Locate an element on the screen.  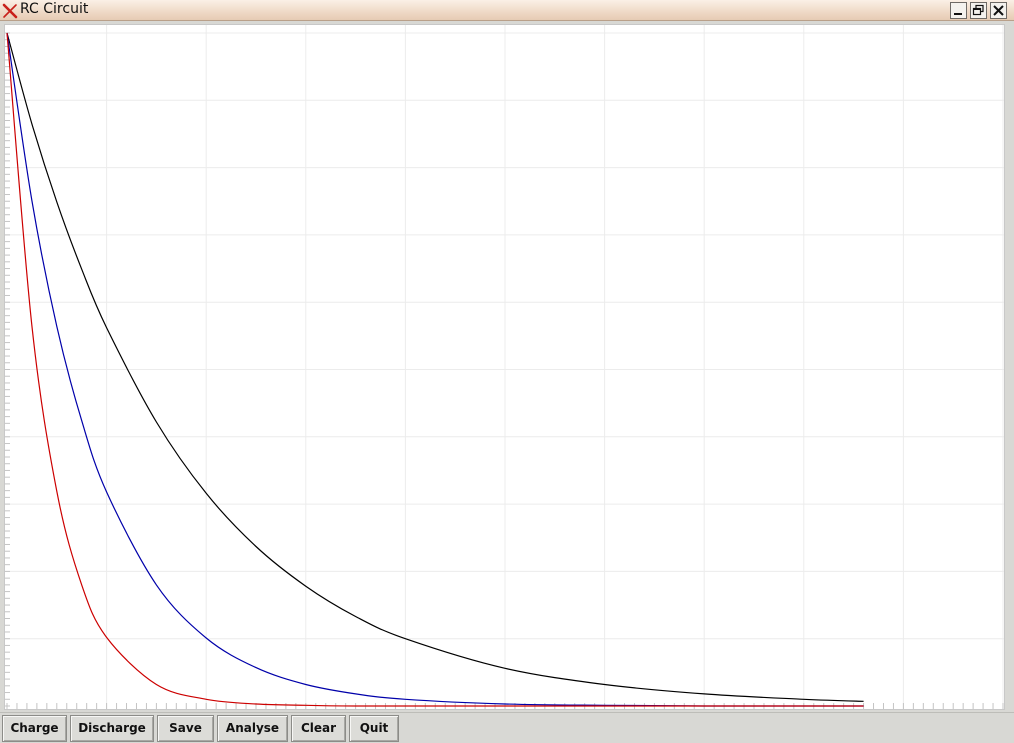
discharge-button: Discharge is located at coordinates (112, 728).